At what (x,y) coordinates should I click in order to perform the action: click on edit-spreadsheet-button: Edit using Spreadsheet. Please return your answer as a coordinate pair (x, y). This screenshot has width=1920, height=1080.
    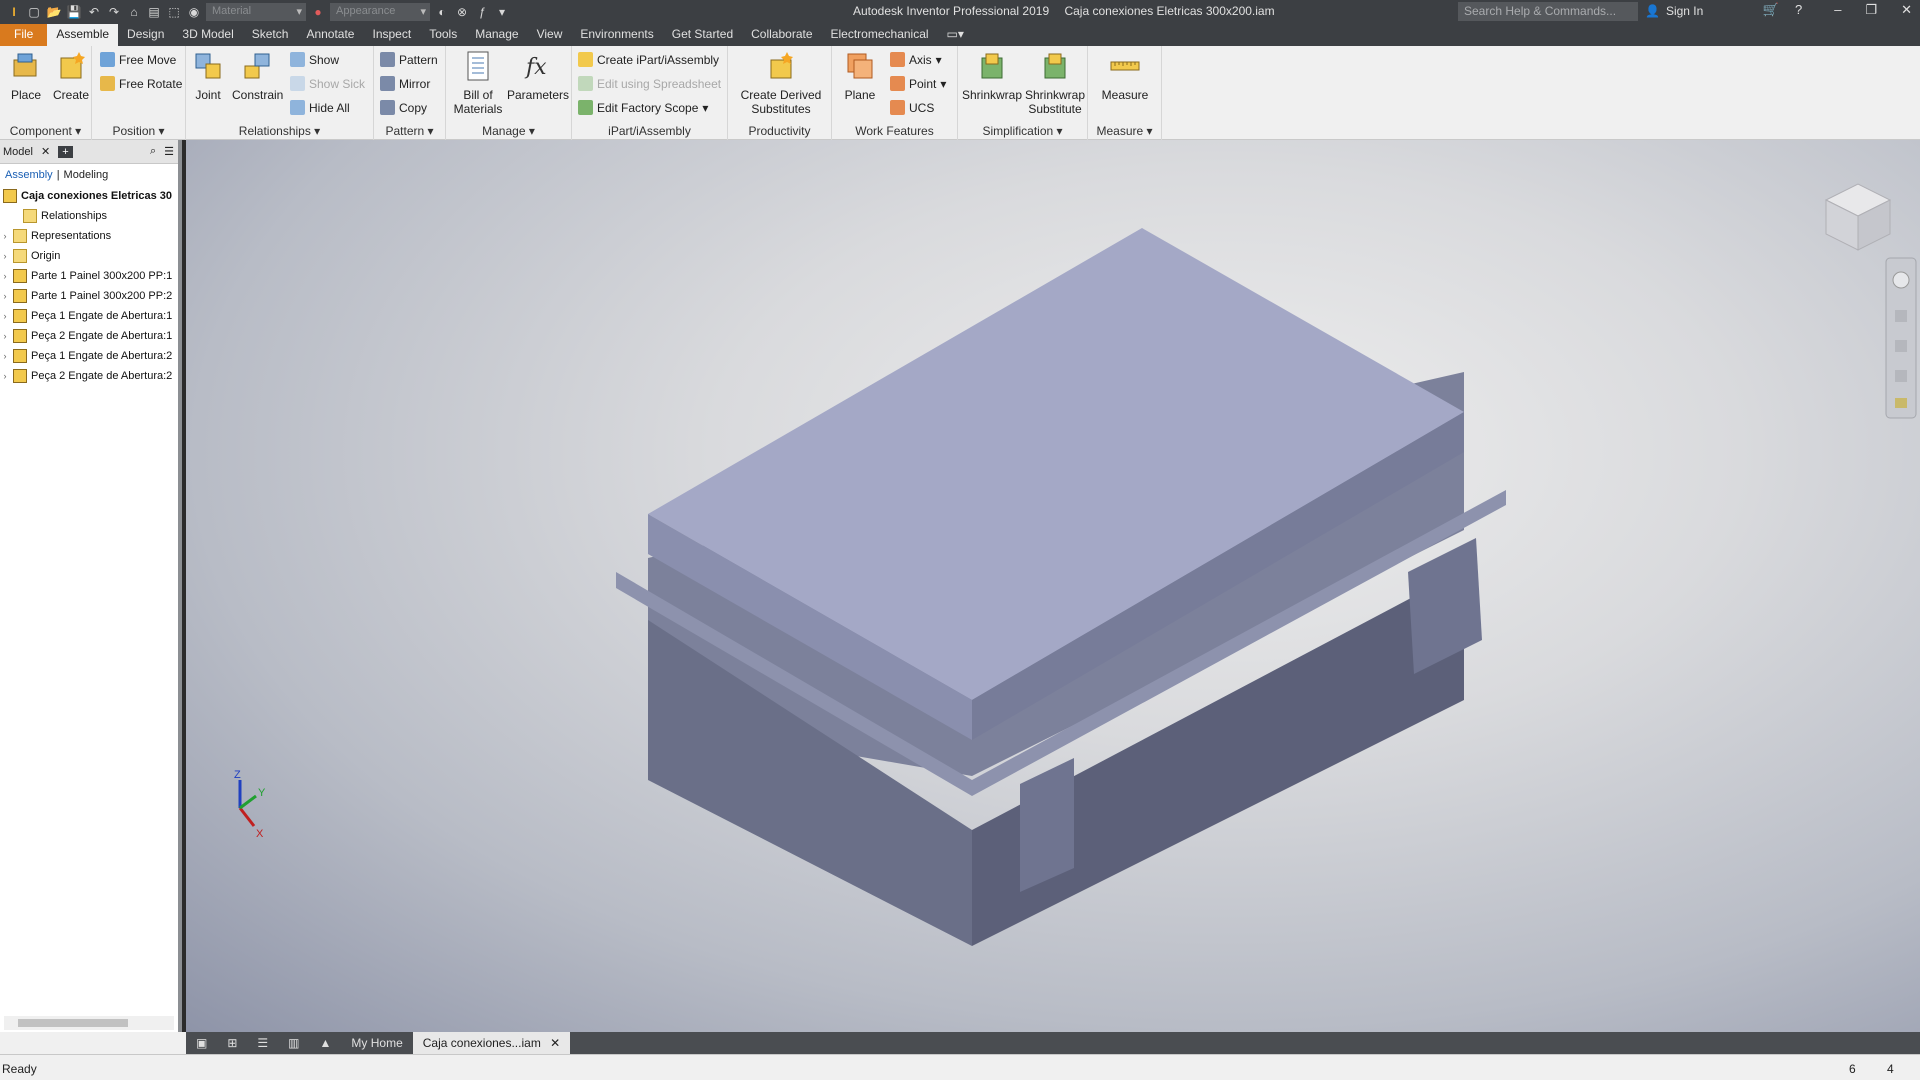
    Looking at the image, I should click on (649, 83).